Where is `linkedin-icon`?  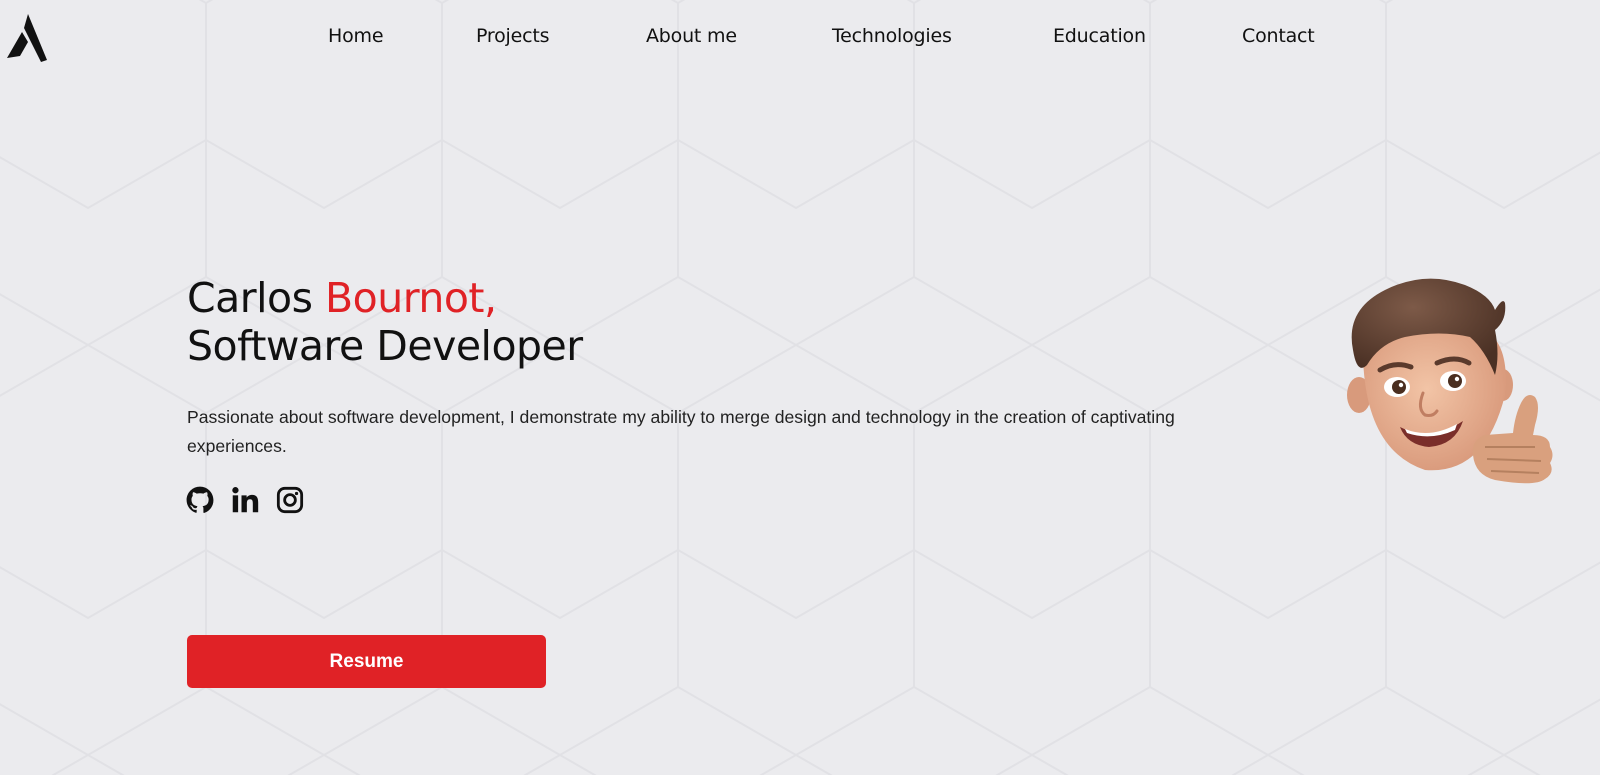
linkedin-icon is located at coordinates (245, 500).